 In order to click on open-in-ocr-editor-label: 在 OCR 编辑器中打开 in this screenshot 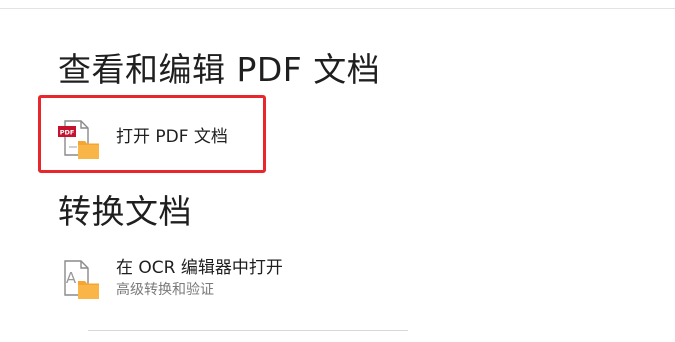, I will do `click(199, 268)`.